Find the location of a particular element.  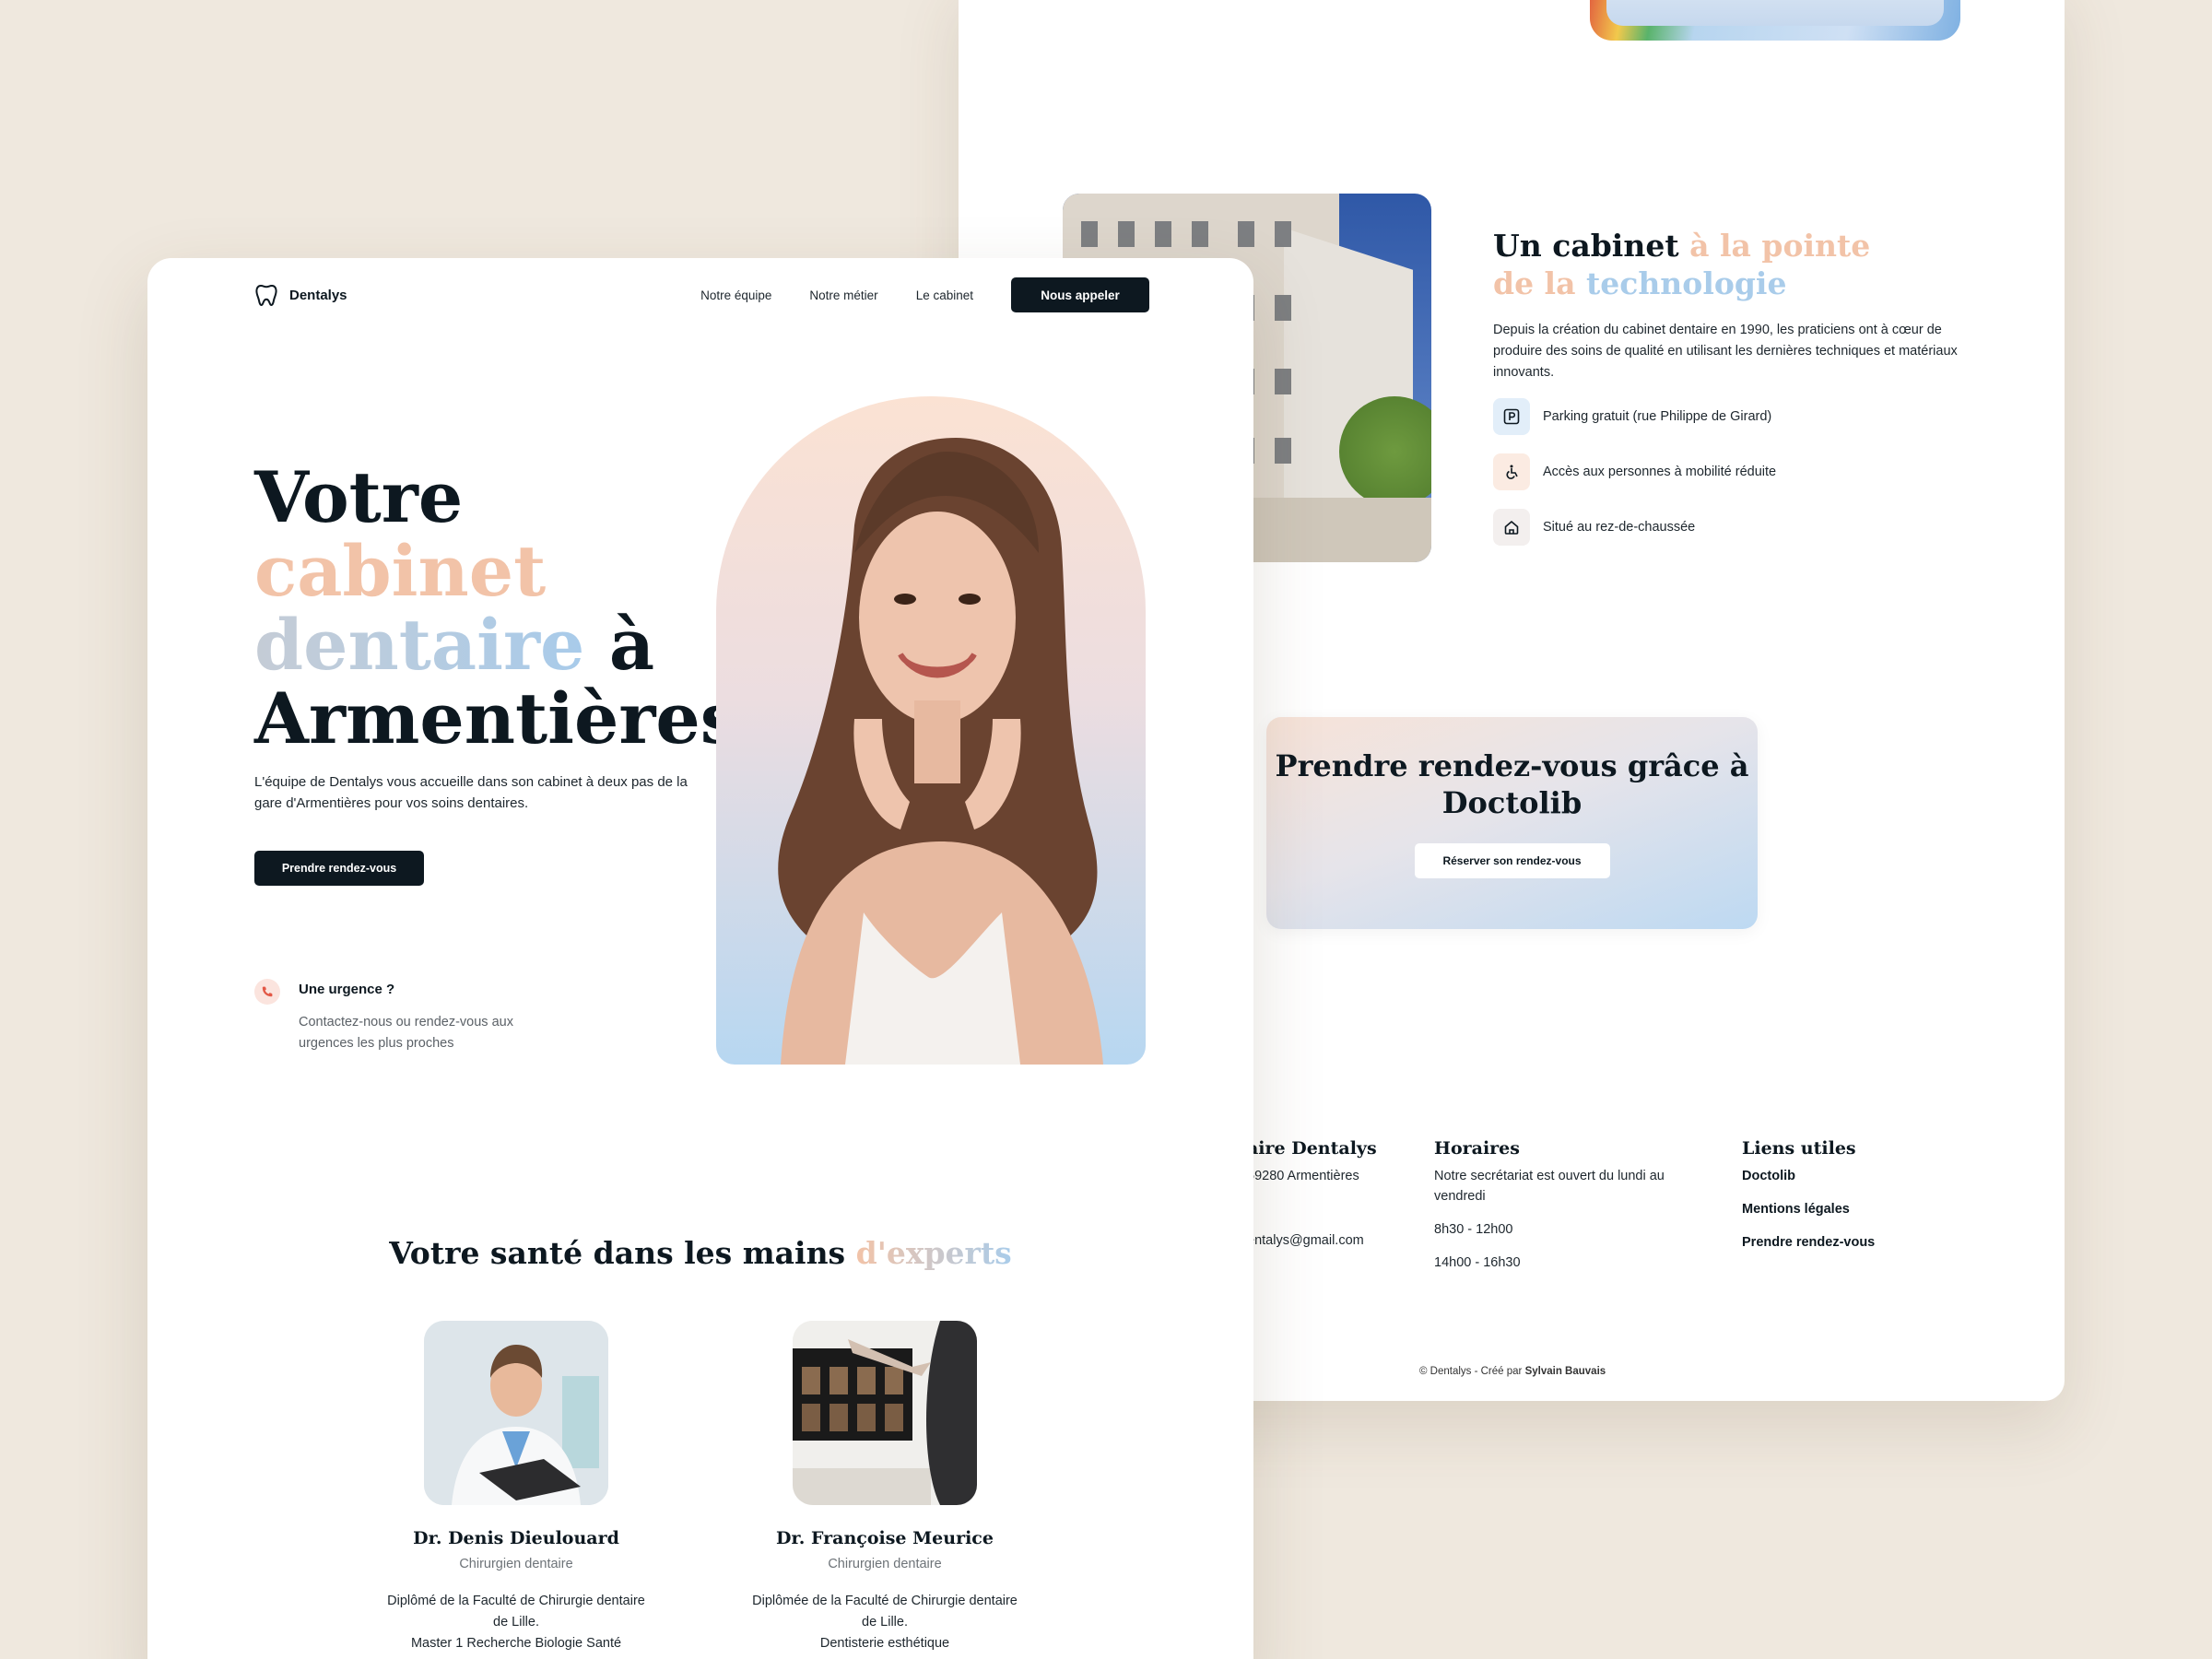

copyright: © Dentalys - Créé par Sylvain Bauvais is located at coordinates (1512, 1371).